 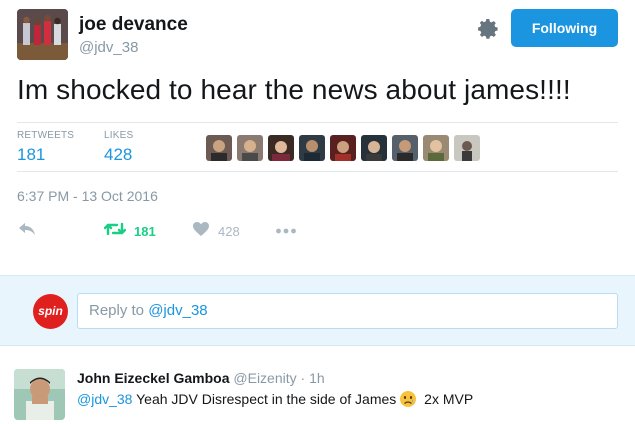 I want to click on reply-button, so click(x=27, y=231).